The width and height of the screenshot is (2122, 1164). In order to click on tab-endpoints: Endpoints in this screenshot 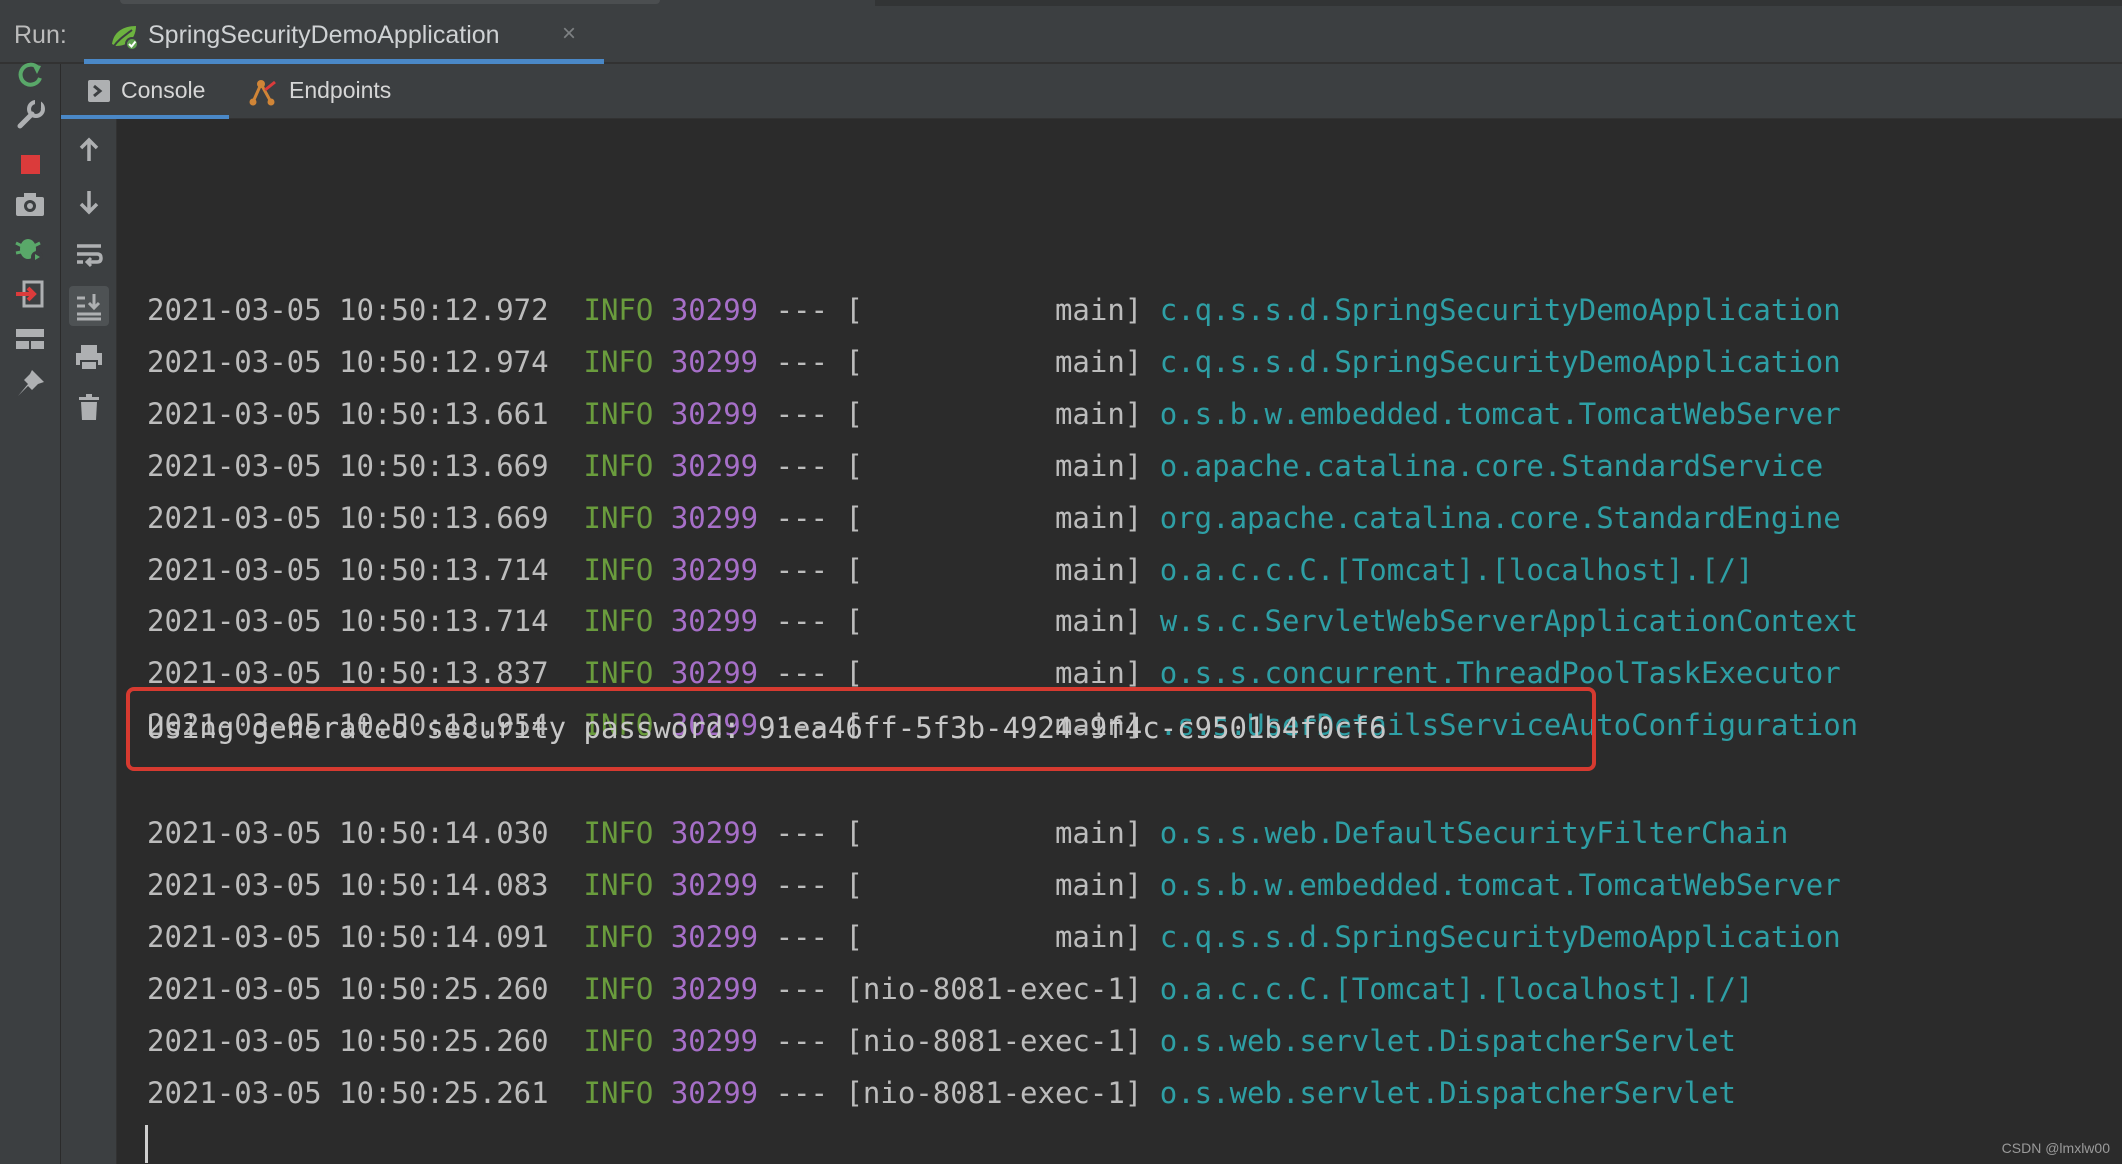, I will do `click(322, 91)`.